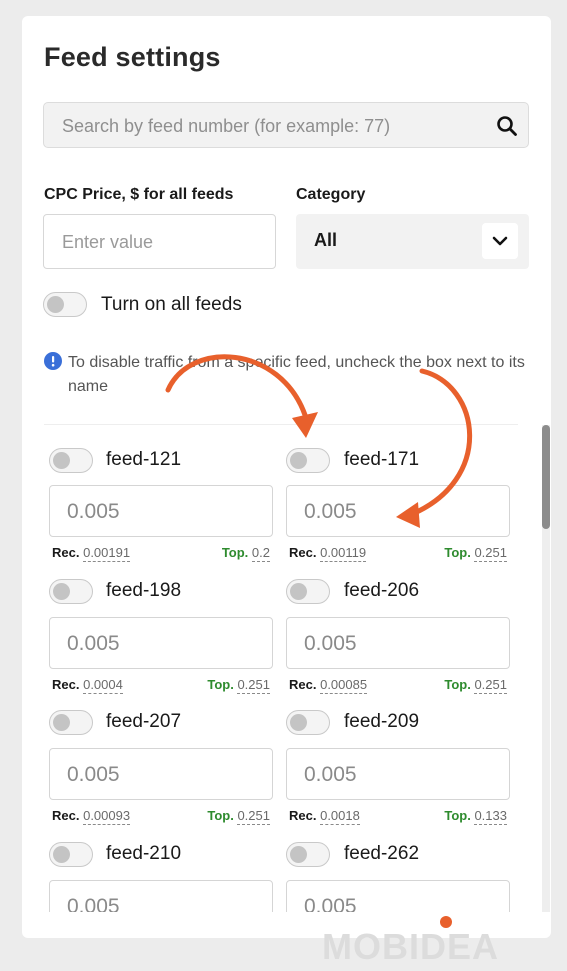 The image size is (567, 971). What do you see at coordinates (144, 721) in the screenshot?
I see `feed-name: feed-207` at bounding box center [144, 721].